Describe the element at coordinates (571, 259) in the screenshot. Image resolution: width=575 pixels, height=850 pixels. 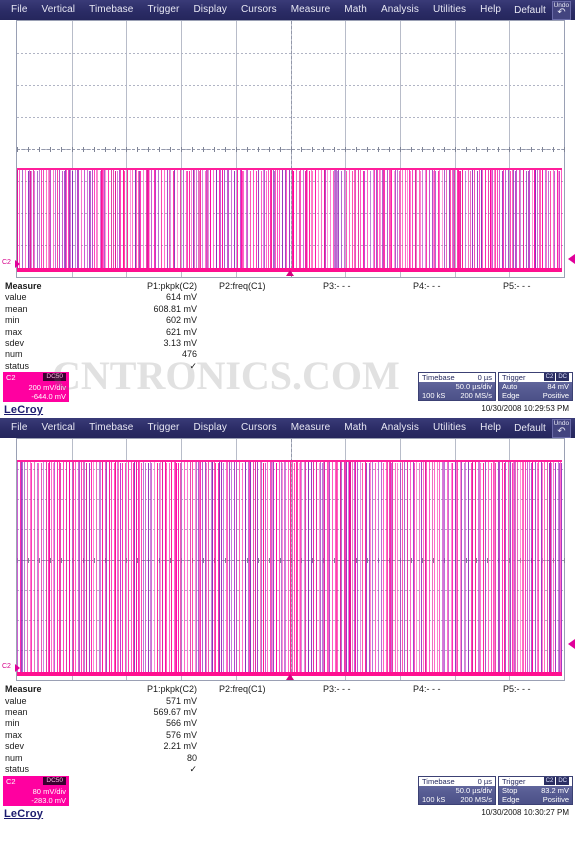
I see `trigger-level-marker-top` at that location.